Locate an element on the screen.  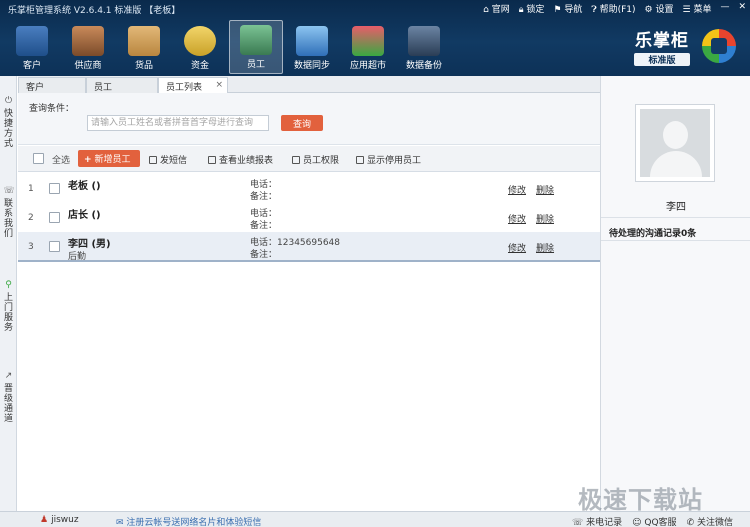
toolbar-data-backup: 数据备份 is located at coordinates (424, 47).